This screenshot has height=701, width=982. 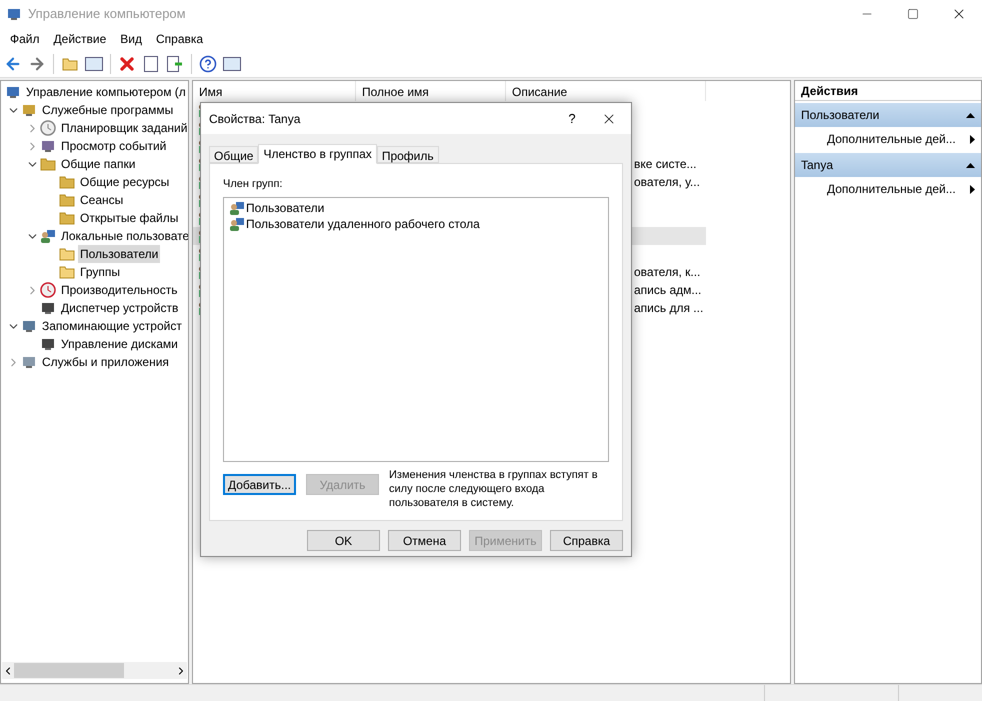 What do you see at coordinates (119, 308) in the screenshot?
I see `tree-item: Диспетчер устройств` at bounding box center [119, 308].